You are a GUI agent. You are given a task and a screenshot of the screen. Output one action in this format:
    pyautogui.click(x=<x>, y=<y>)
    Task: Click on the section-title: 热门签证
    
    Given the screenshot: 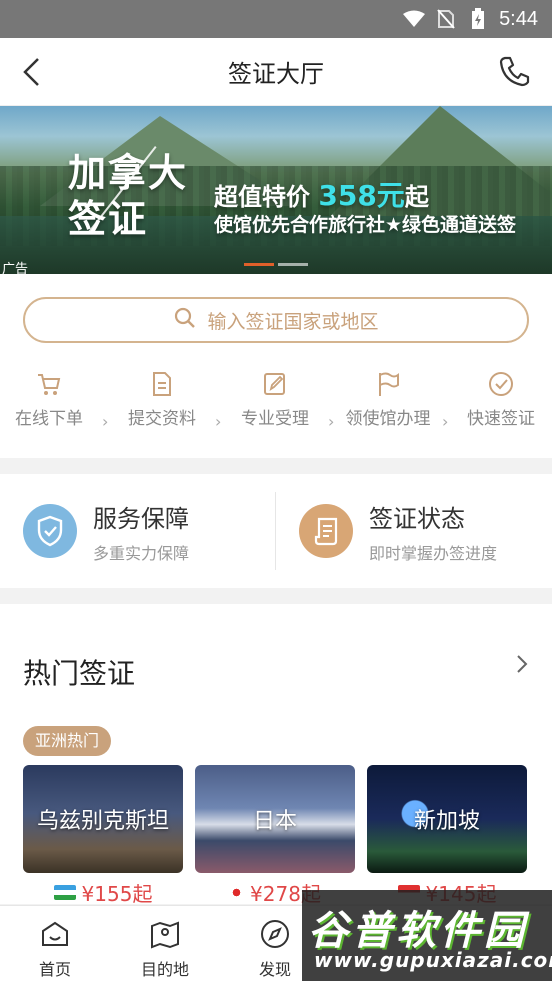 What is the action you would take?
    pyautogui.click(x=79, y=673)
    